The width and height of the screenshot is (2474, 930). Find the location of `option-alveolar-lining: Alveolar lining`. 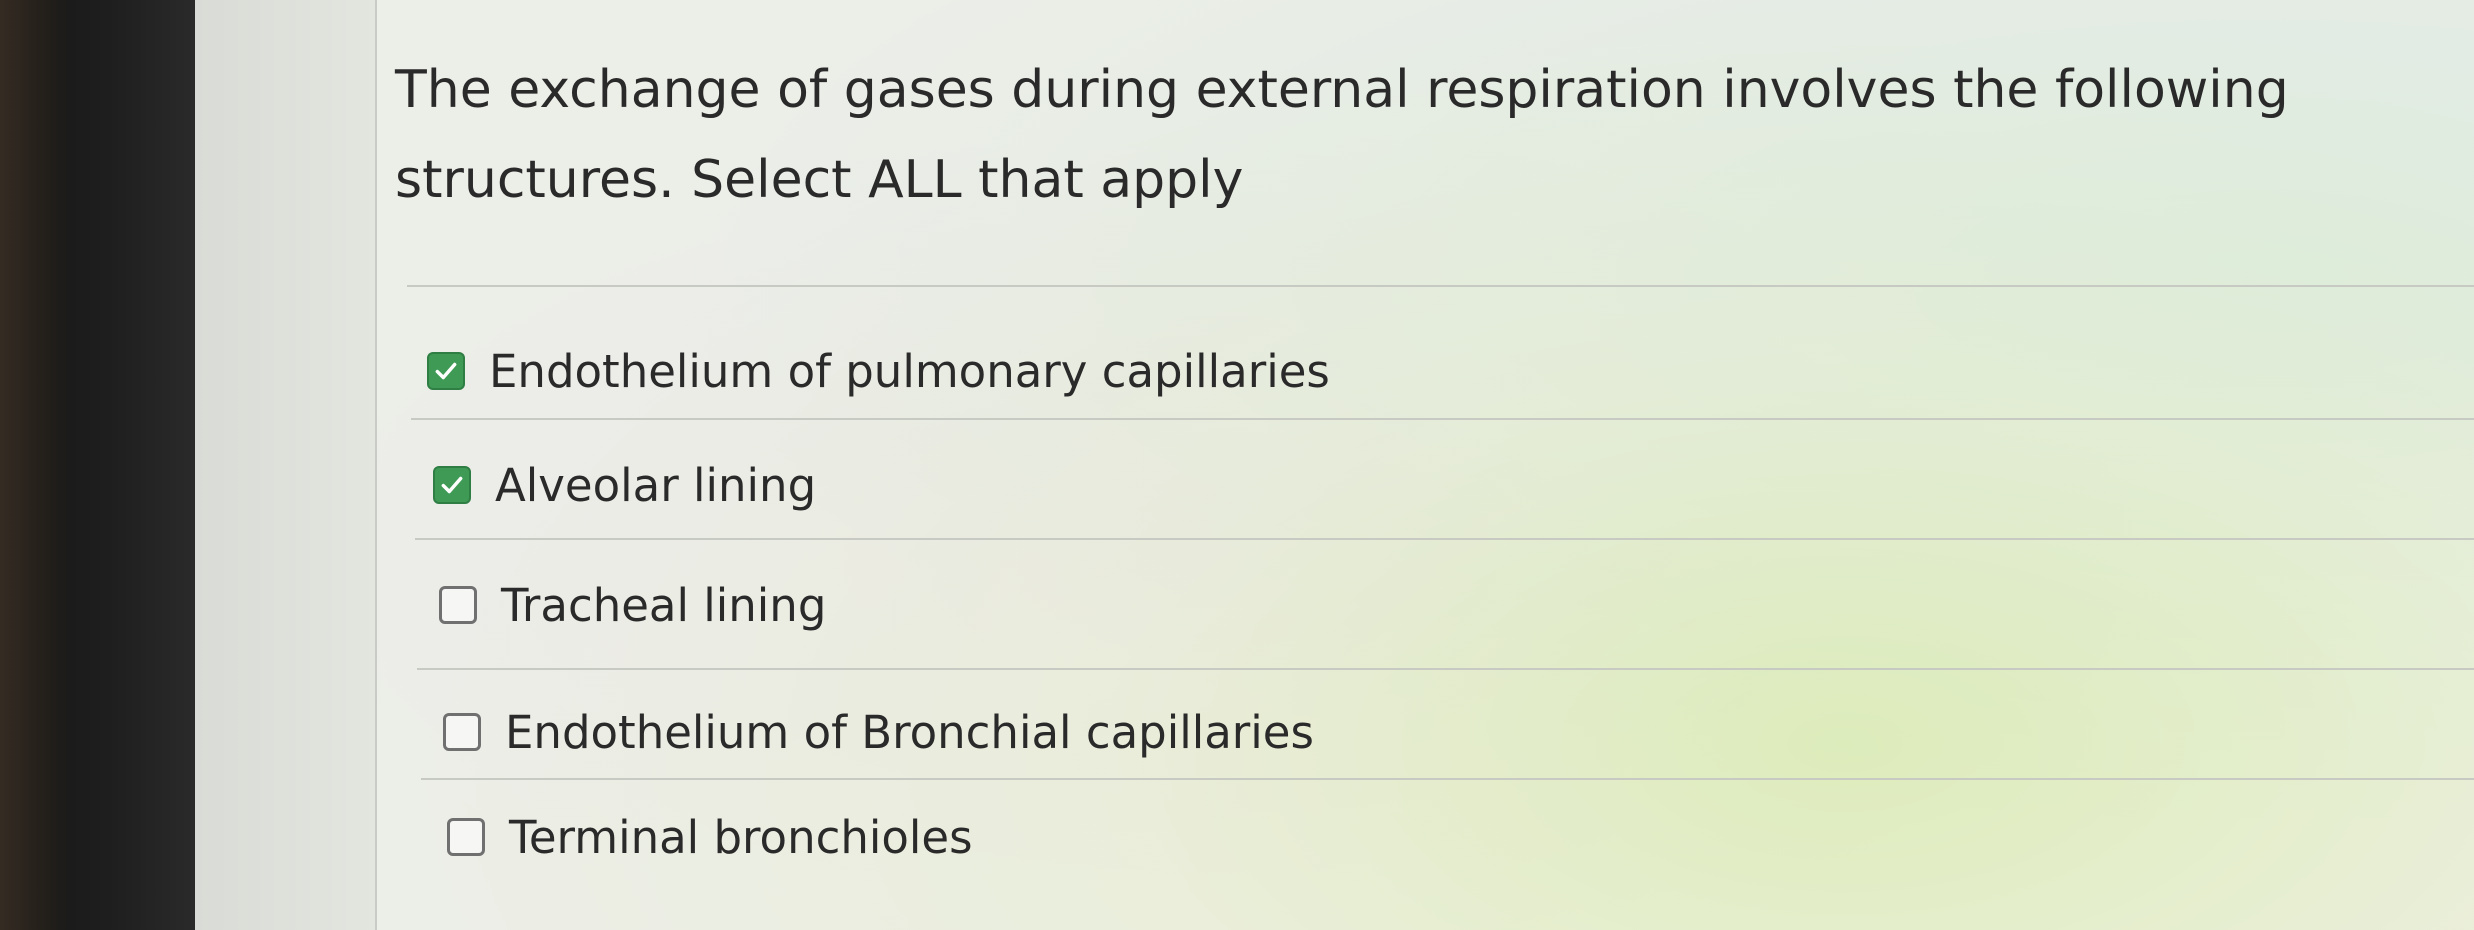

option-alveolar-lining: Alveolar lining is located at coordinates (624, 485).